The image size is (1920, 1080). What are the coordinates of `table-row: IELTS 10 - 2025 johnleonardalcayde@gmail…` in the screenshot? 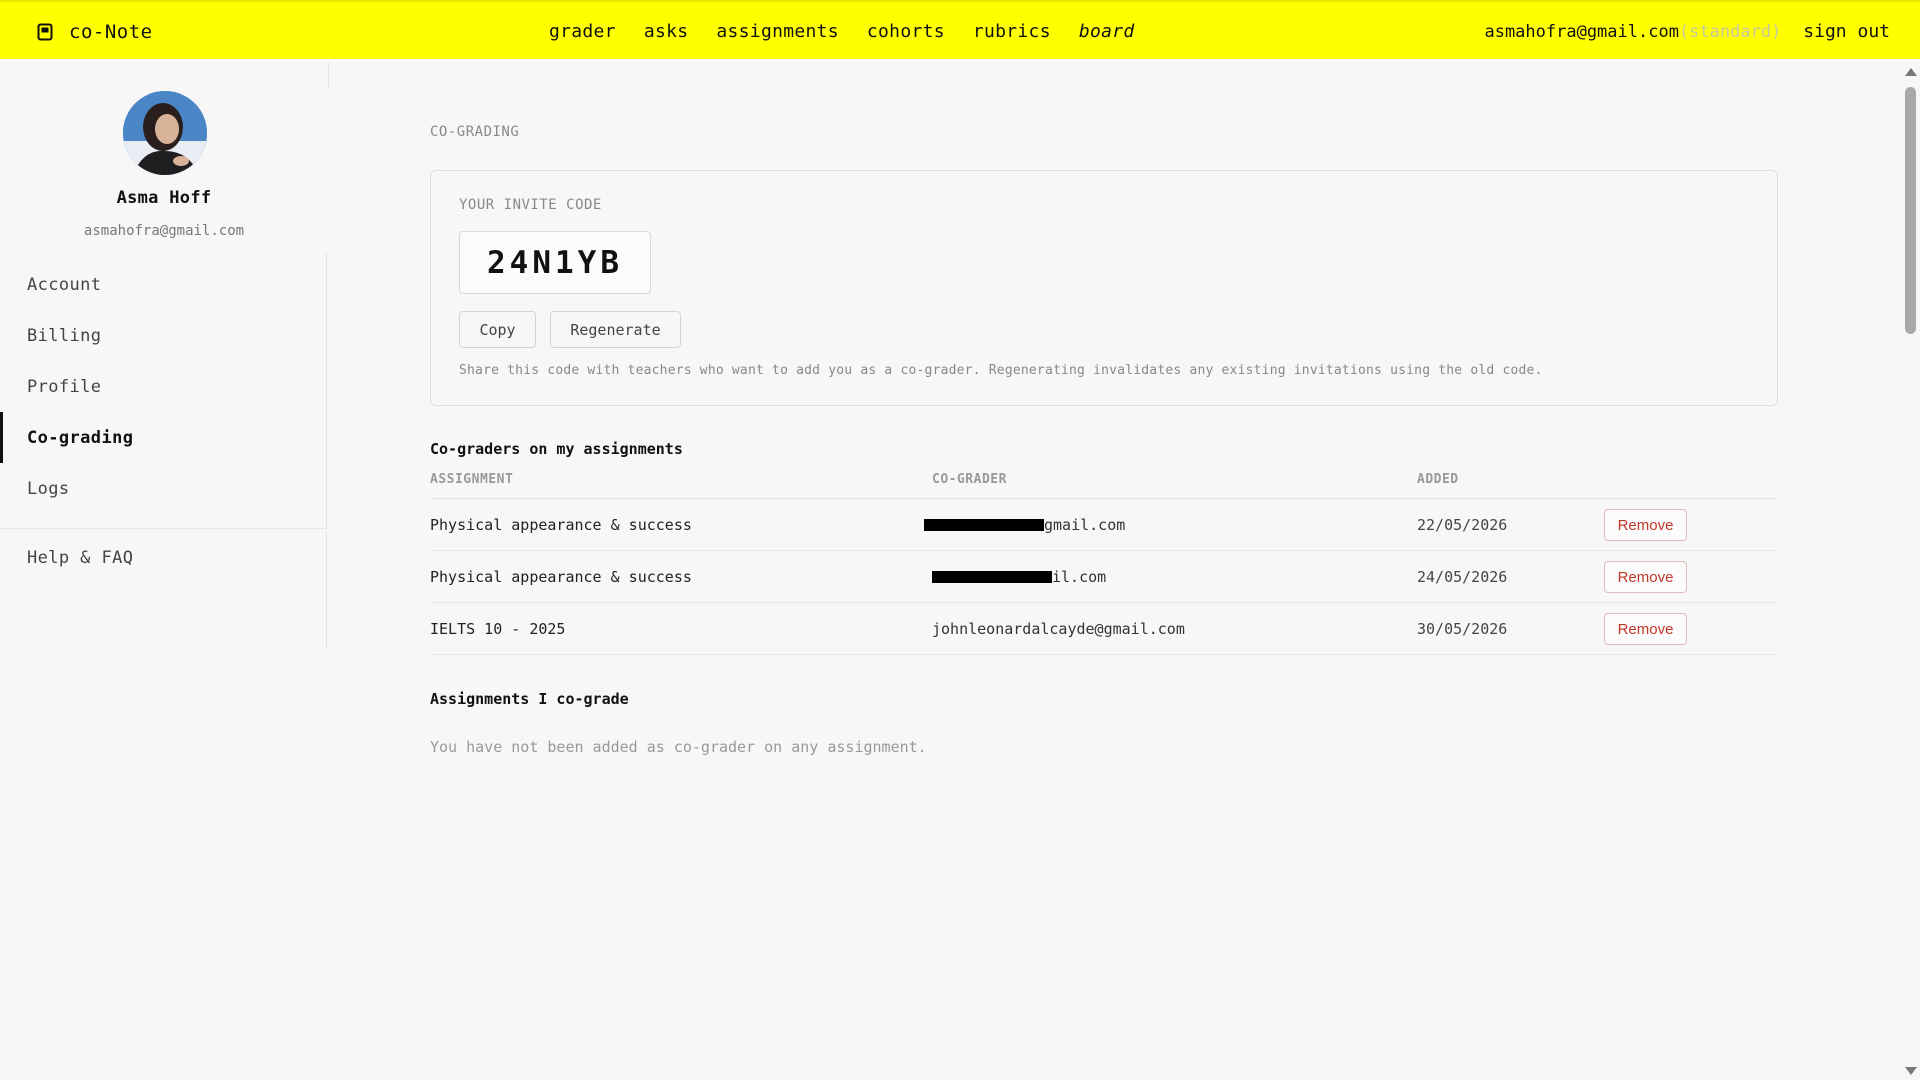 It's located at (1104, 629).